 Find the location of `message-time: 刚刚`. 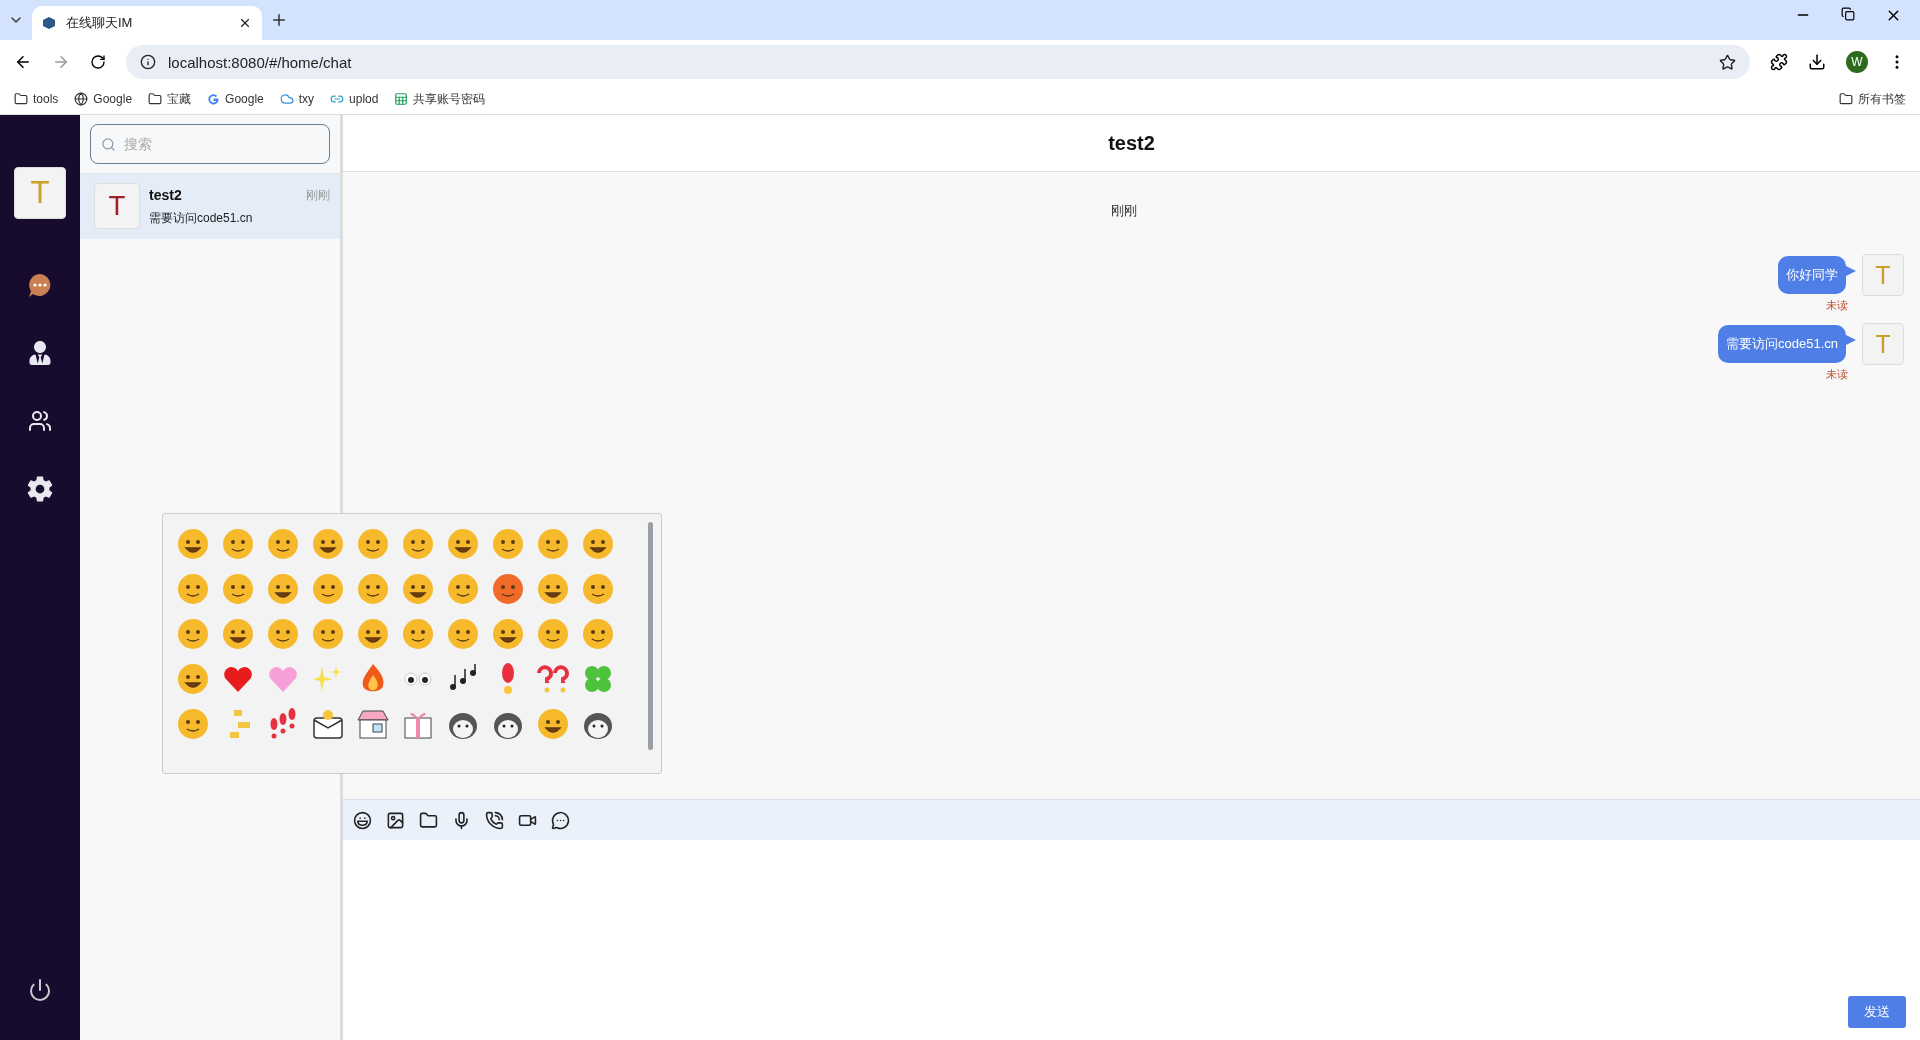

message-time: 刚刚 is located at coordinates (318, 195).